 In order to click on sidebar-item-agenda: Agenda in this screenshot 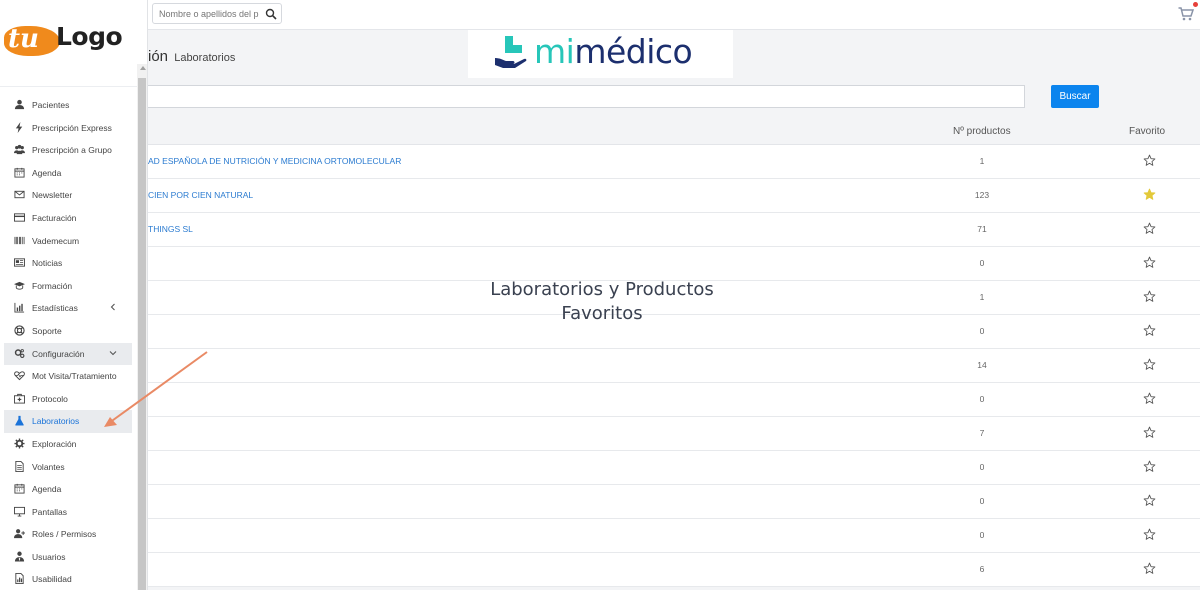, I will do `click(68, 173)`.